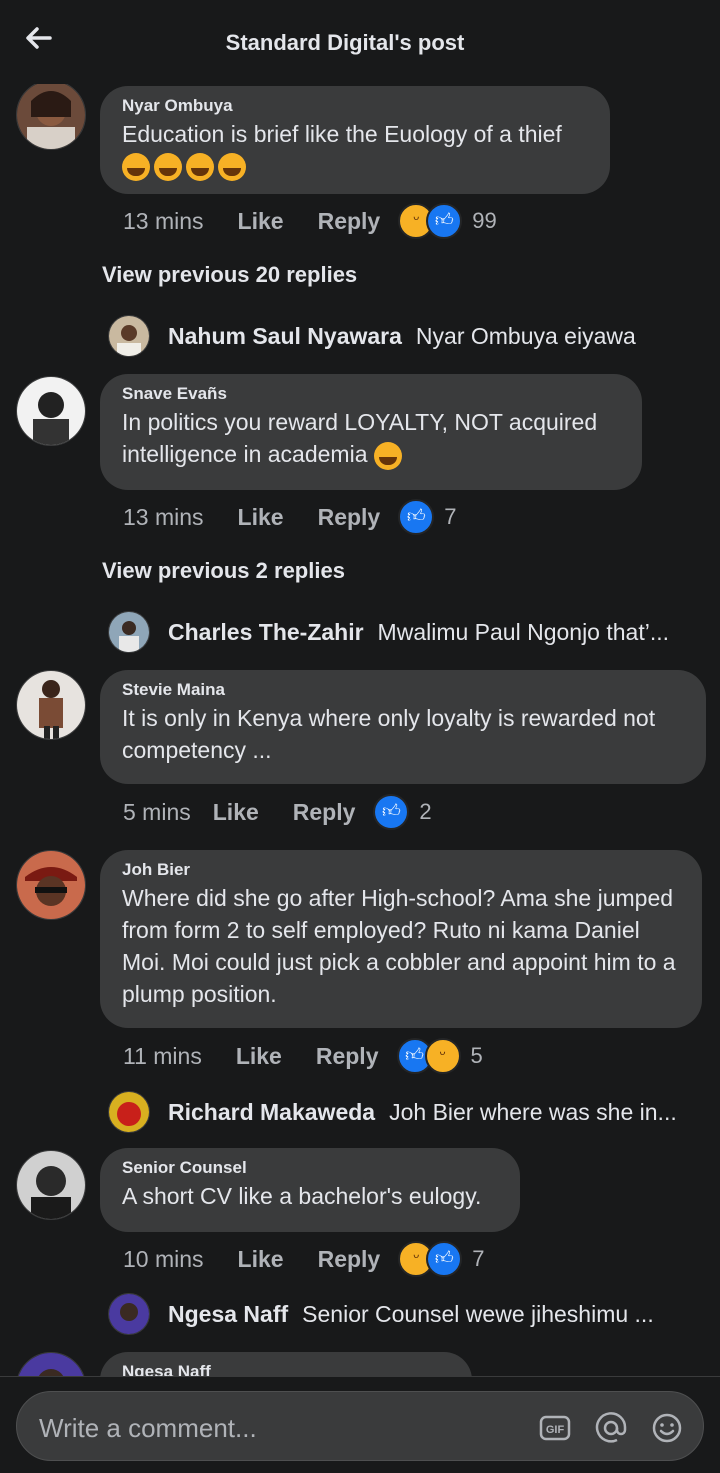 The height and width of the screenshot is (1473, 720). I want to click on reply-author: Ngesa Naff, so click(228, 1314).